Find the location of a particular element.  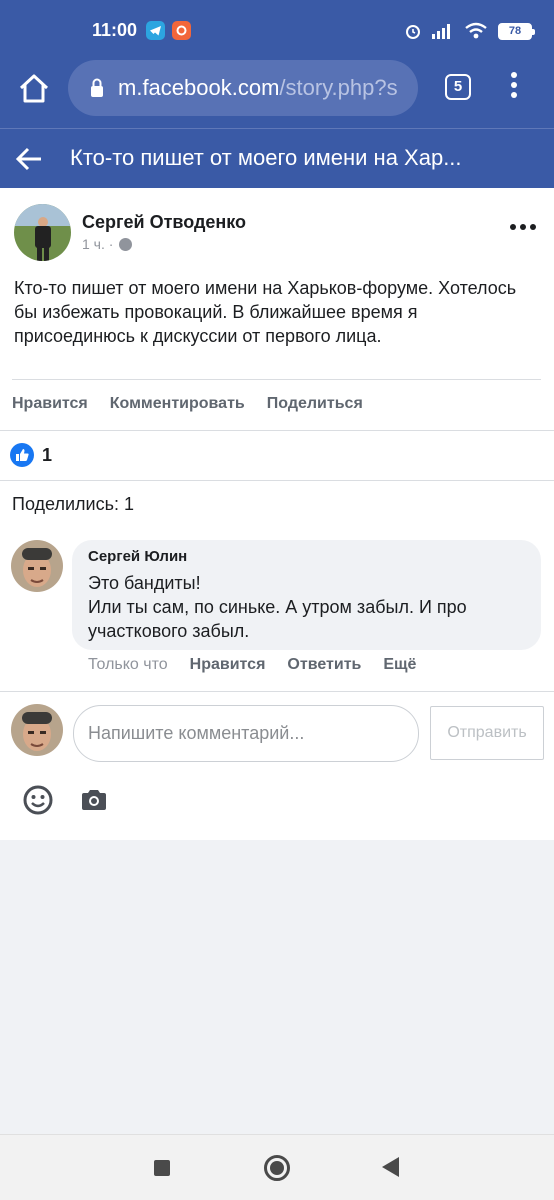

my-avatar is located at coordinates (37, 730).